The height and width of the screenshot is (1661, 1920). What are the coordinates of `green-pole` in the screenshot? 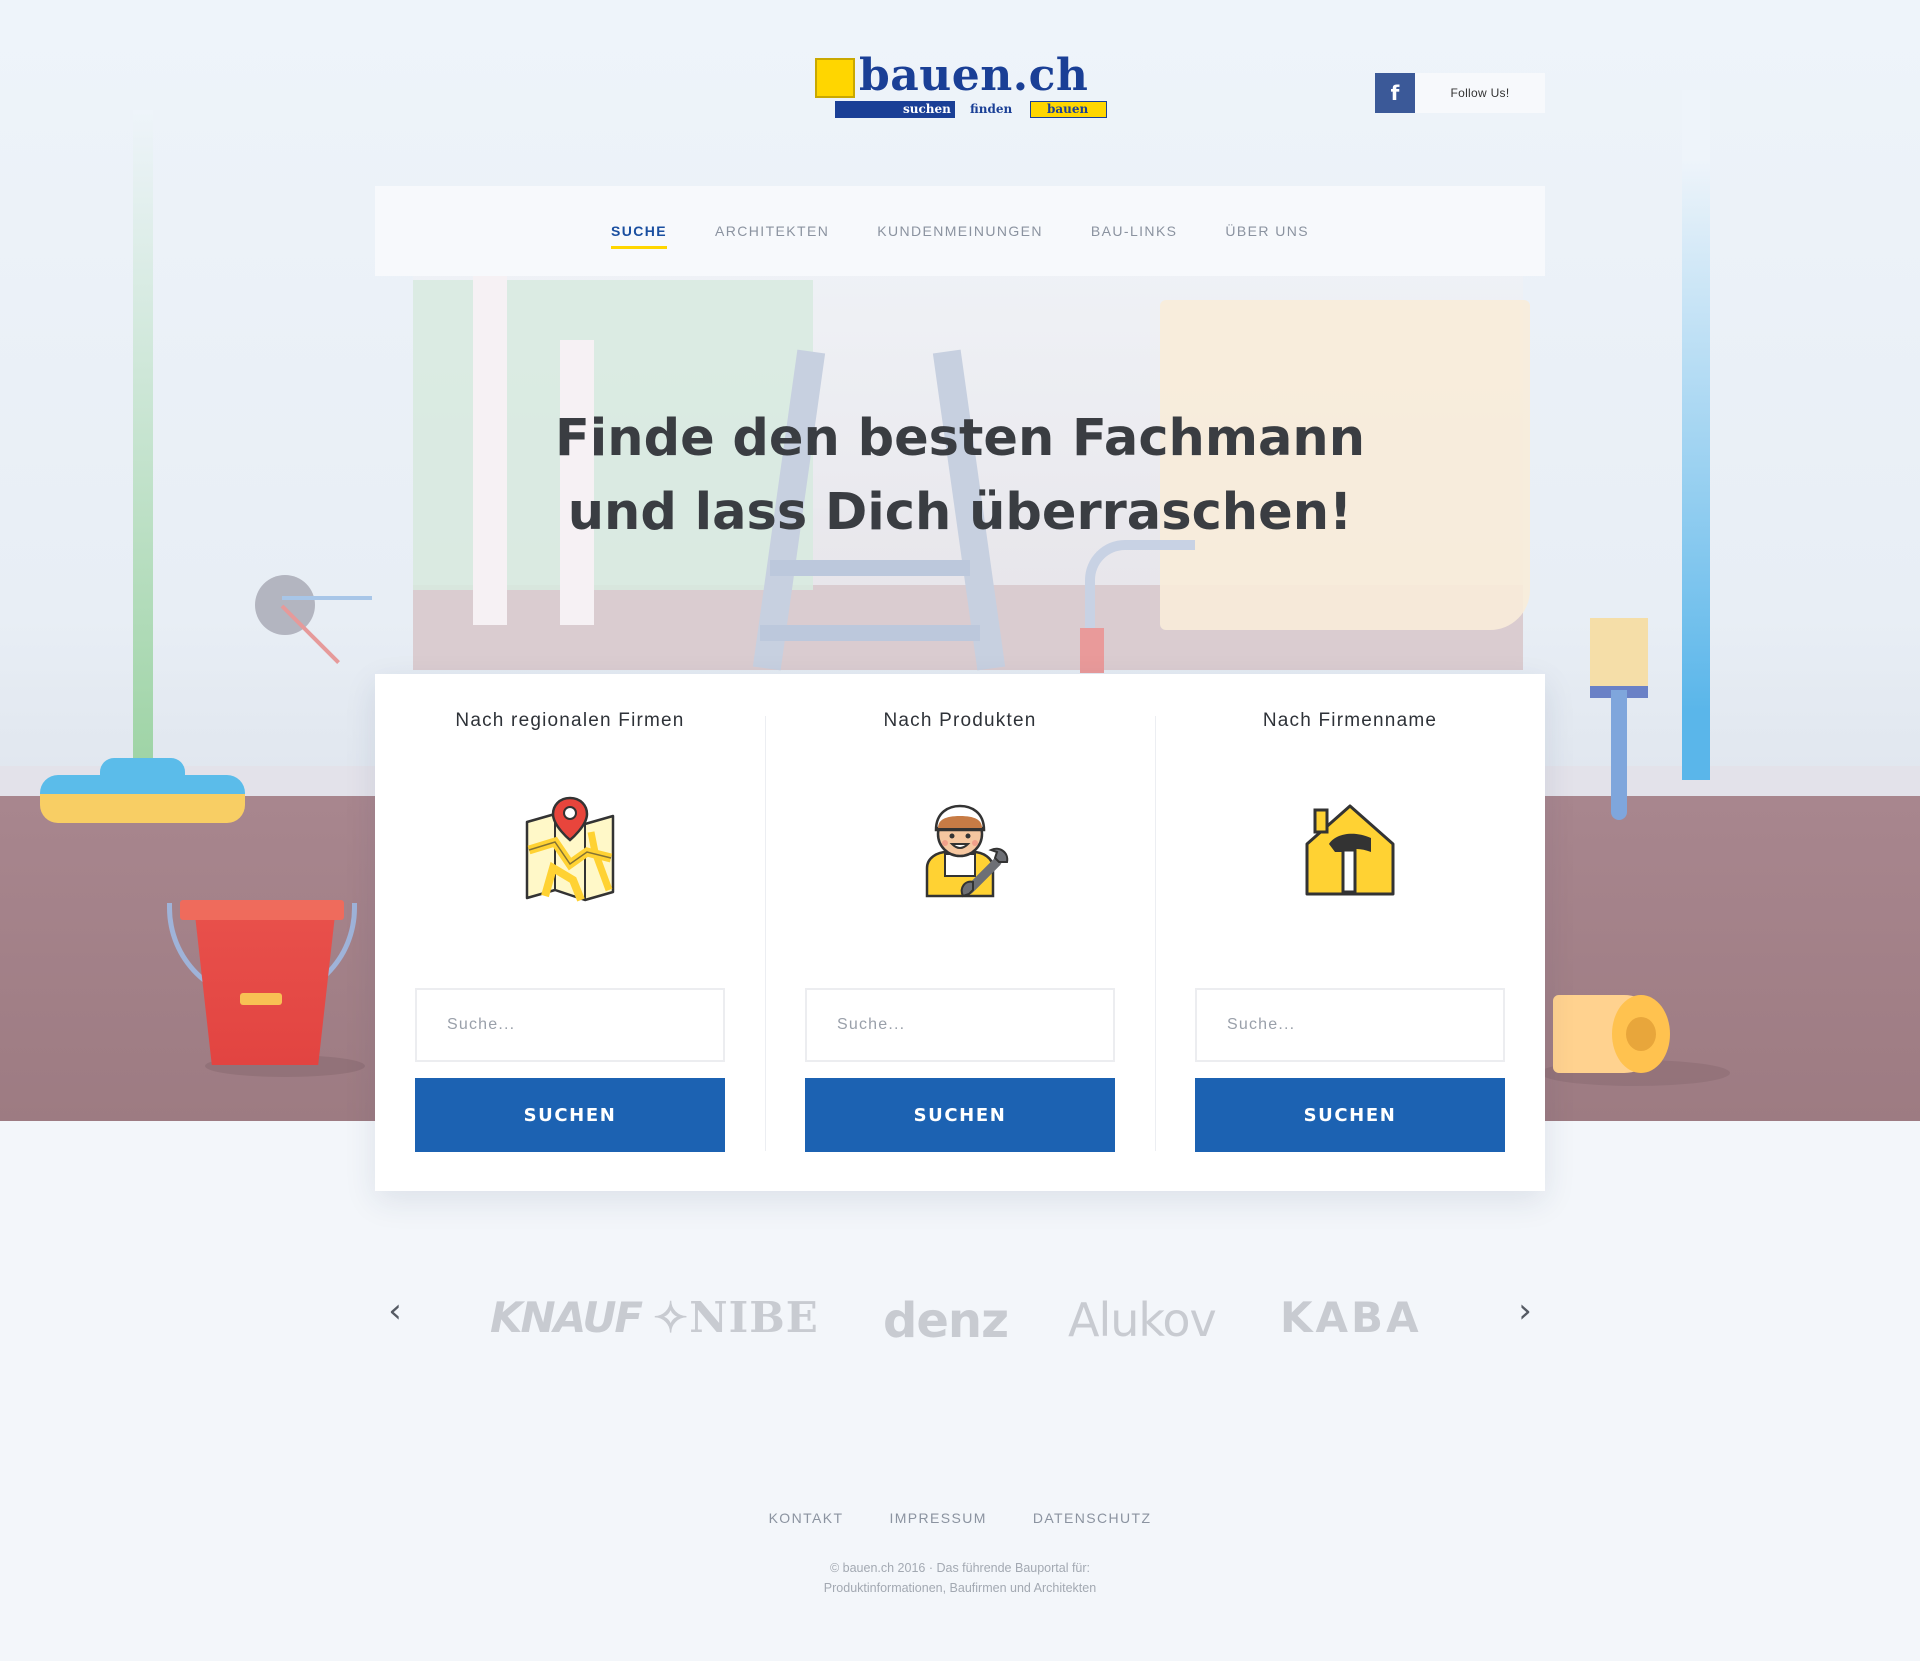 It's located at (143, 435).